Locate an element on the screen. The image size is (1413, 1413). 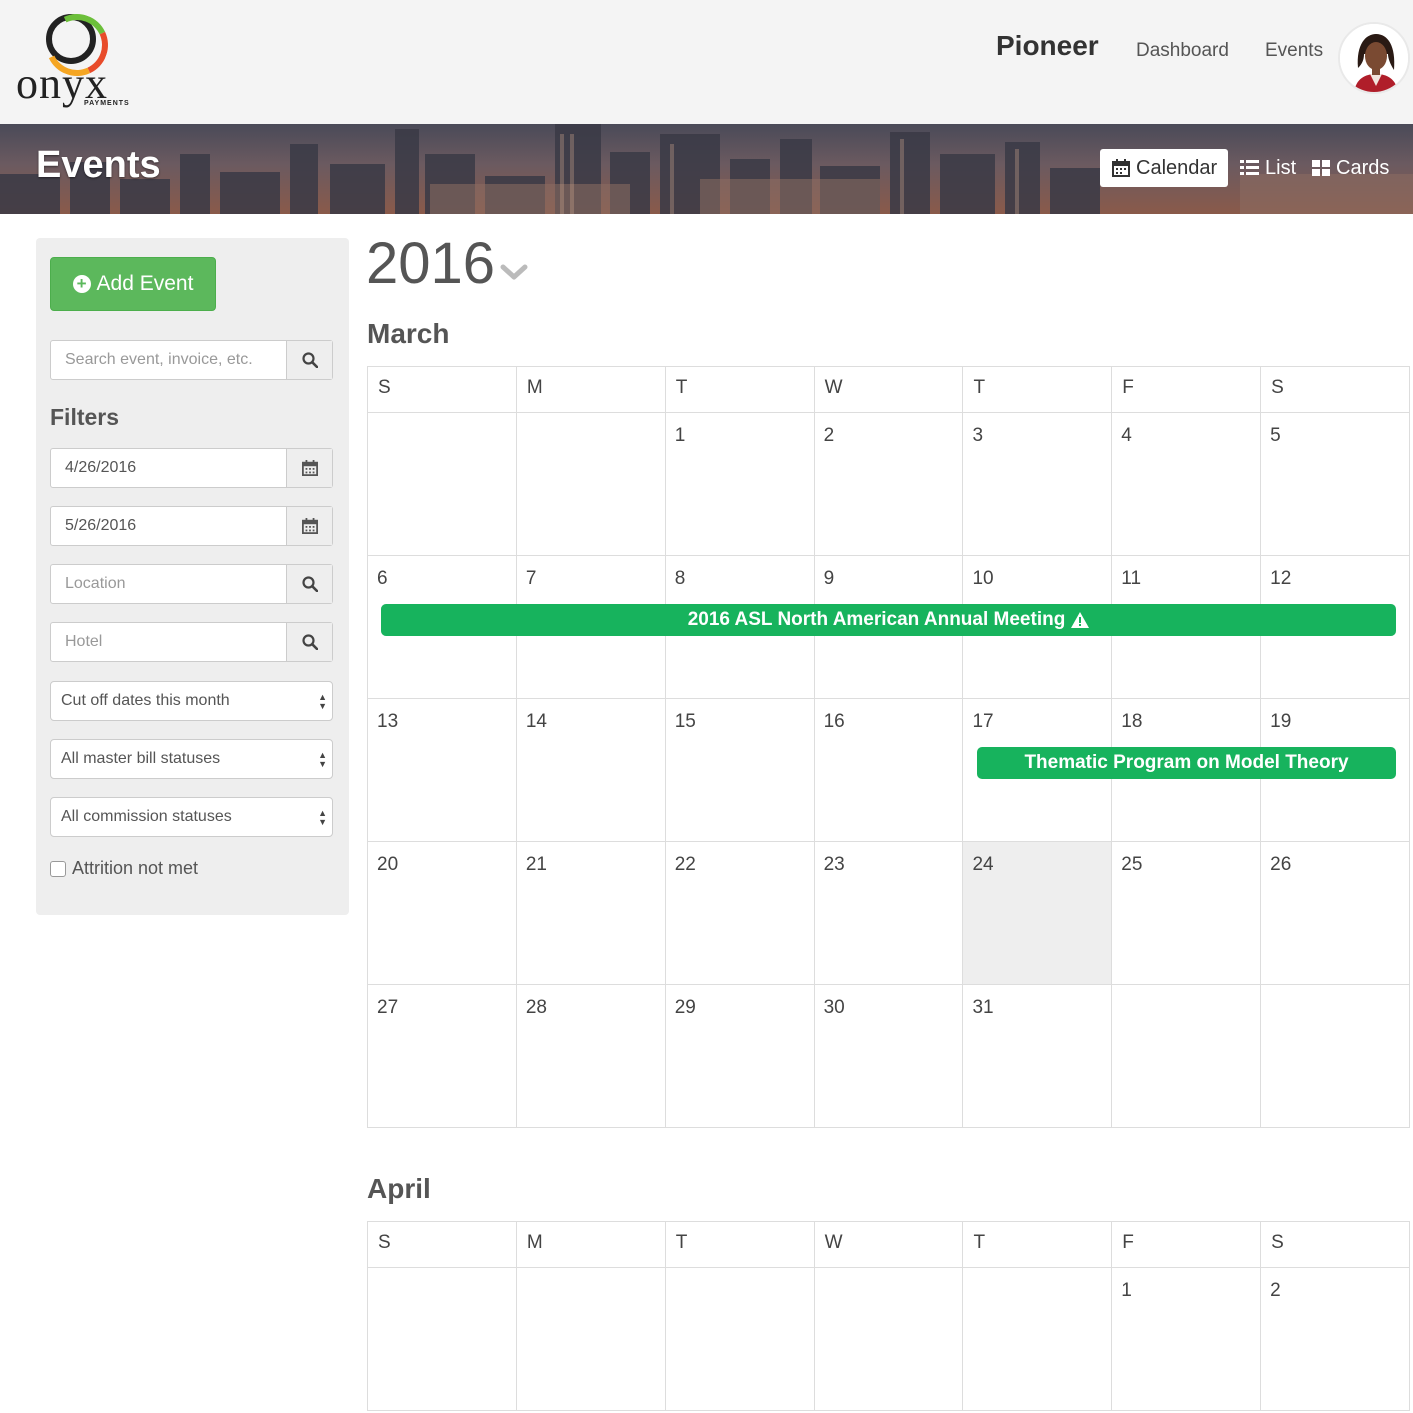
select-arrows-icon: ▲ ▼ is located at coordinates (322, 817).